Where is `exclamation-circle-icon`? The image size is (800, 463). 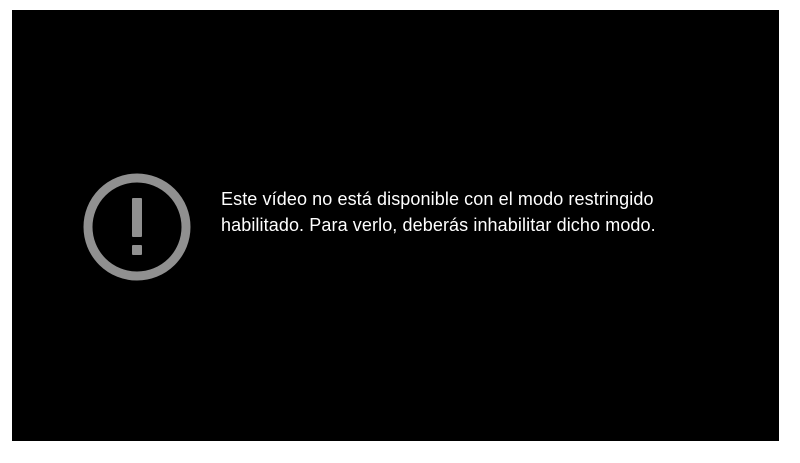
exclamation-circle-icon is located at coordinates (137, 227).